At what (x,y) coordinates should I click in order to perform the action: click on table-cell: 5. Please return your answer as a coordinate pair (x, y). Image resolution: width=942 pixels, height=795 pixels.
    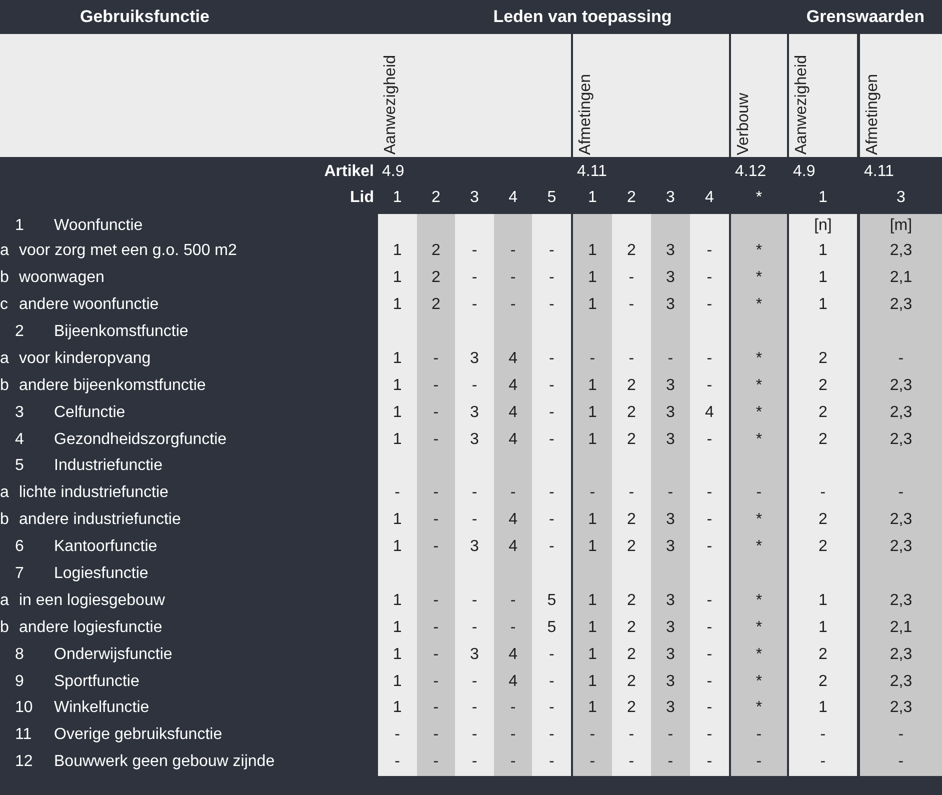
    Looking at the image, I should click on (551, 628).